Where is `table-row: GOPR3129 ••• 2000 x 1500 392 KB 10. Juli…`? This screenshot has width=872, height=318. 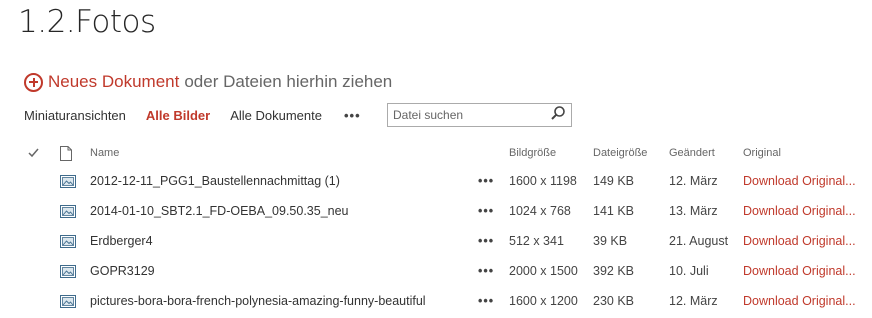
table-row: GOPR3129 ••• 2000 x 1500 392 KB 10. Juli… is located at coordinates (436, 271).